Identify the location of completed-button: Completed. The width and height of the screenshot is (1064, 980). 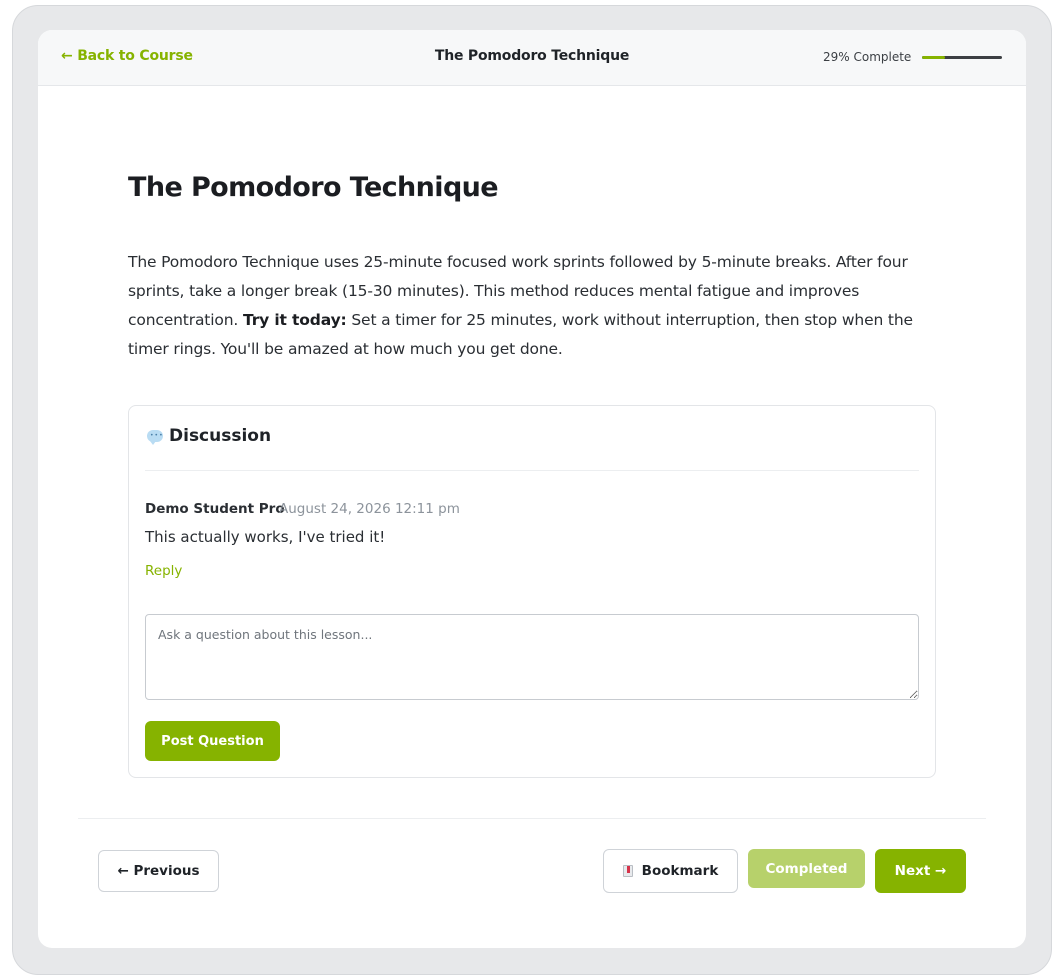
(806, 868).